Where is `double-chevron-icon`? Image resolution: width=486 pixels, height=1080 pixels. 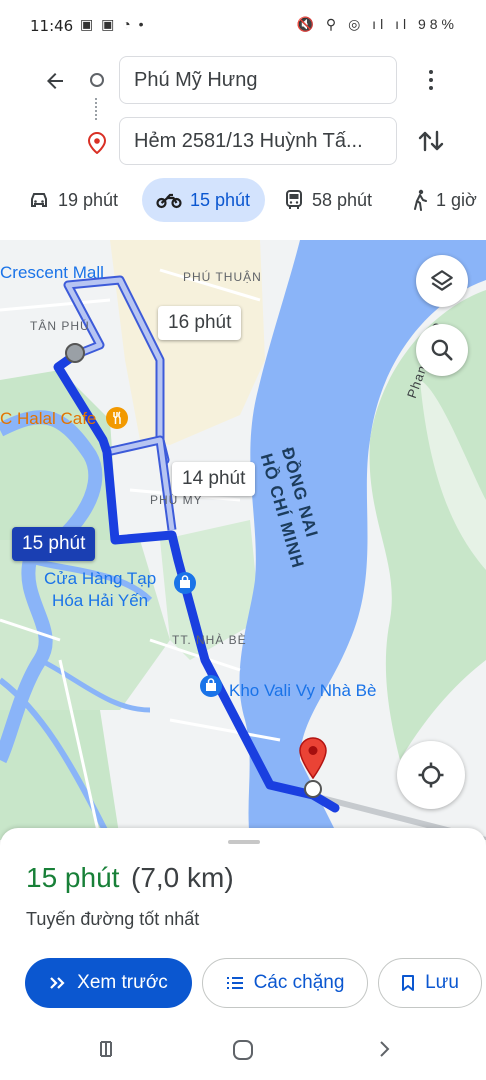 double-chevron-icon is located at coordinates (57, 983).